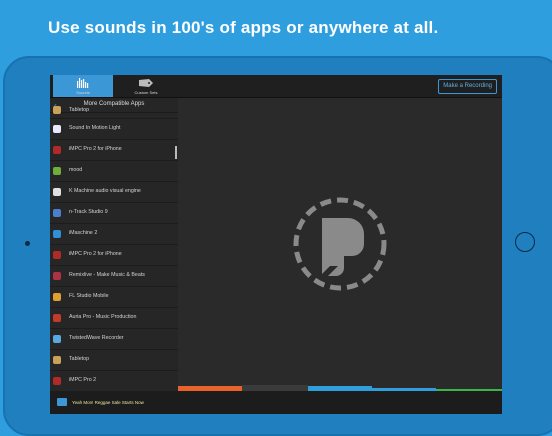 The height and width of the screenshot is (436, 552). I want to click on app-name: FL Studio Mobile, so click(89, 296).